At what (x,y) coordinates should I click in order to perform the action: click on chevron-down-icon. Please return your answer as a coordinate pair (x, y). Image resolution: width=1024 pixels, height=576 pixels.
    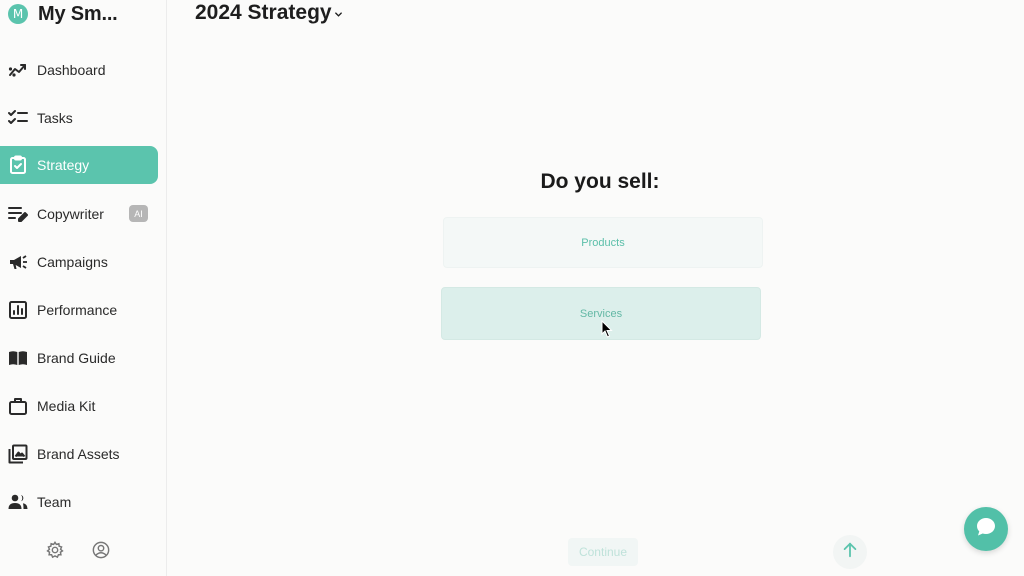
    Looking at the image, I should click on (338, 15).